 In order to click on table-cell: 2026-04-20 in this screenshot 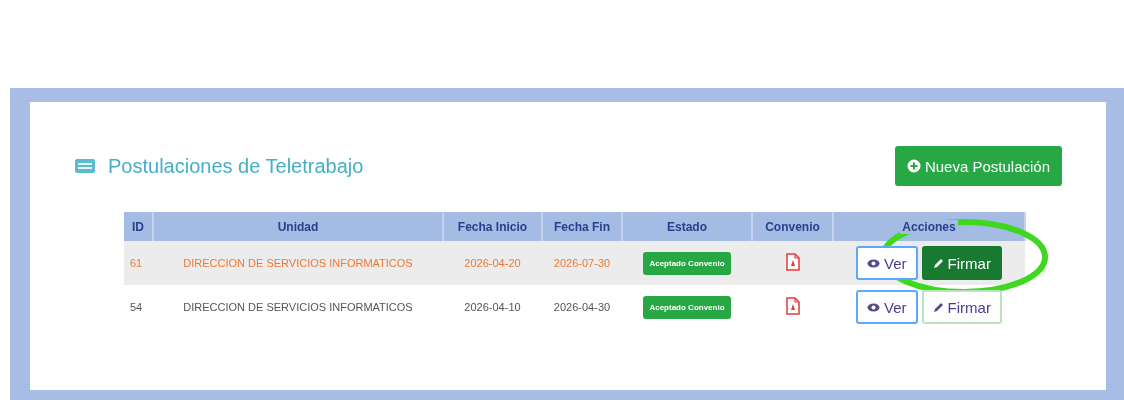, I will do `click(492, 263)`.